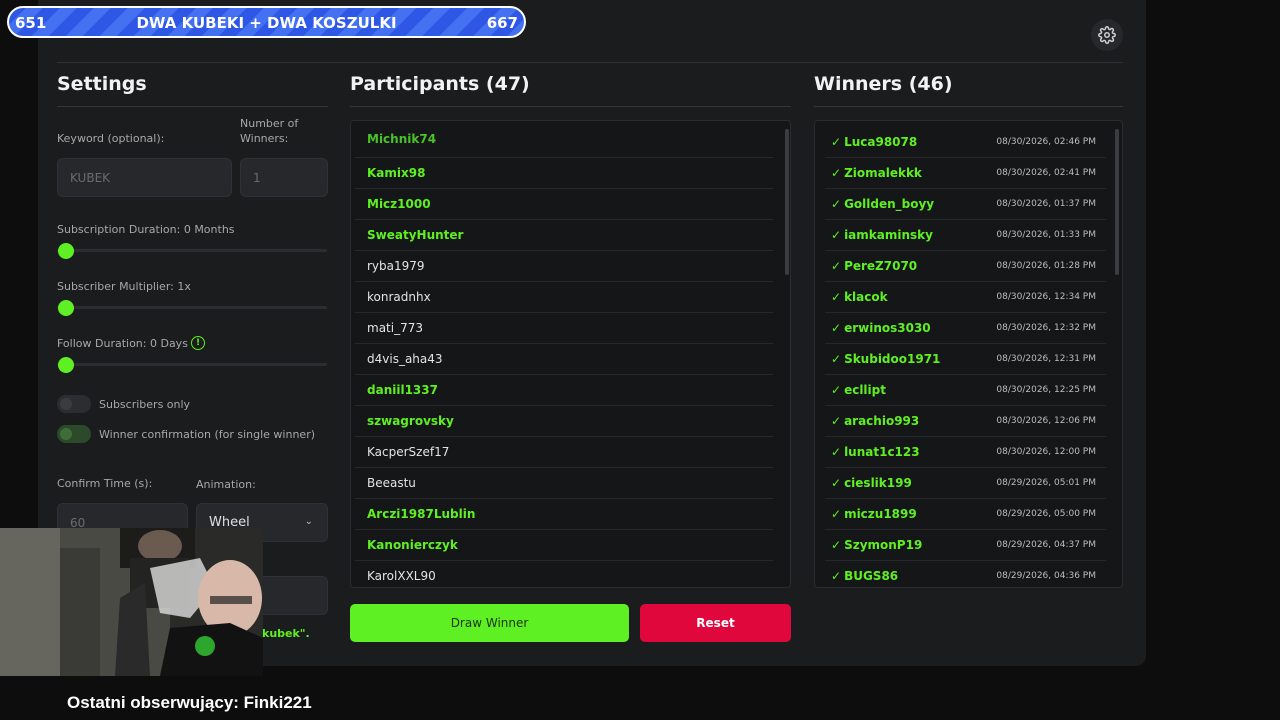 The height and width of the screenshot is (720, 1280). Describe the element at coordinates (564, 574) in the screenshot. I see `participant-row: KarolXXL90` at that location.